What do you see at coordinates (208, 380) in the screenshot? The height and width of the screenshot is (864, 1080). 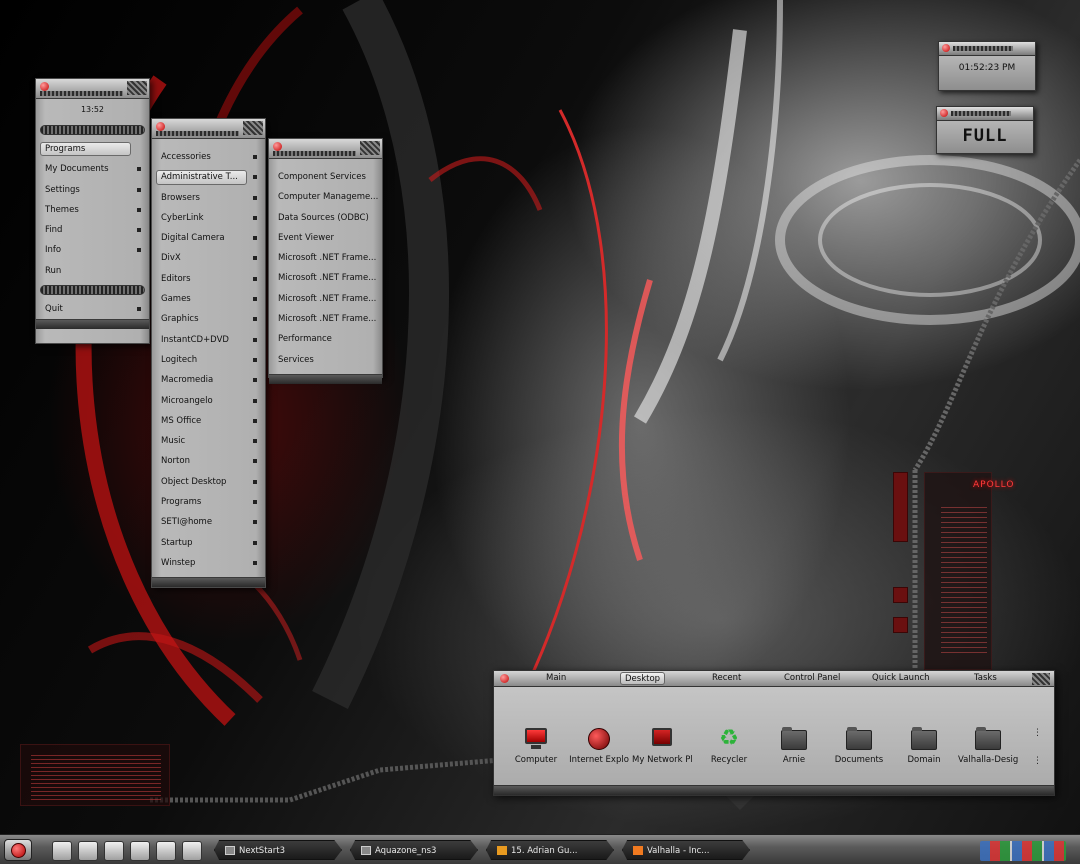 I see `programs-menu-item: Macromedia` at bounding box center [208, 380].